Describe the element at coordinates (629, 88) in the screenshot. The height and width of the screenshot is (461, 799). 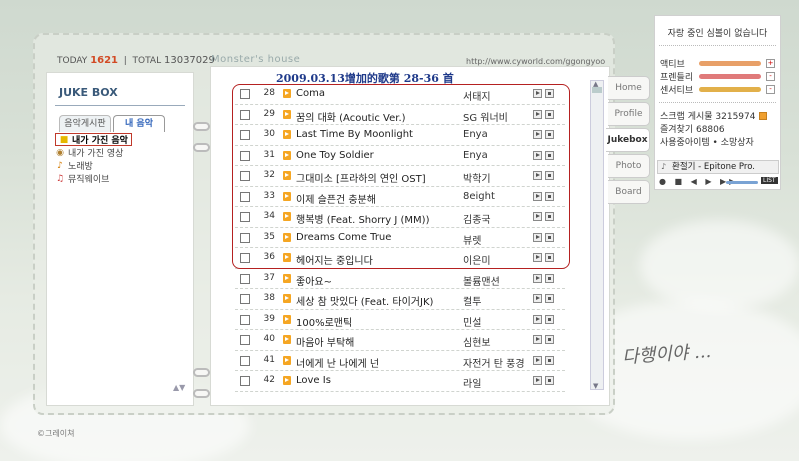
I see `tab-home: Home` at that location.